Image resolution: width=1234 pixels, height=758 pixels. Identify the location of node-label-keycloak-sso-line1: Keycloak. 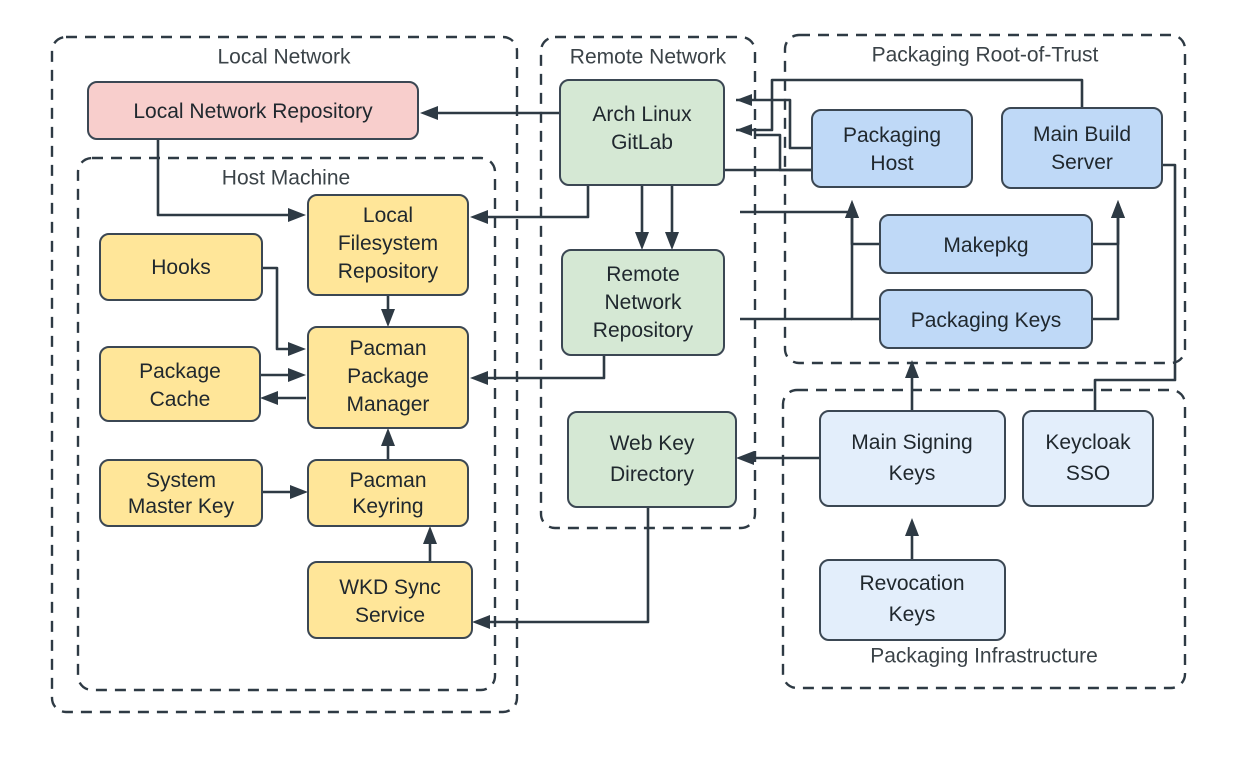
(1088, 442).